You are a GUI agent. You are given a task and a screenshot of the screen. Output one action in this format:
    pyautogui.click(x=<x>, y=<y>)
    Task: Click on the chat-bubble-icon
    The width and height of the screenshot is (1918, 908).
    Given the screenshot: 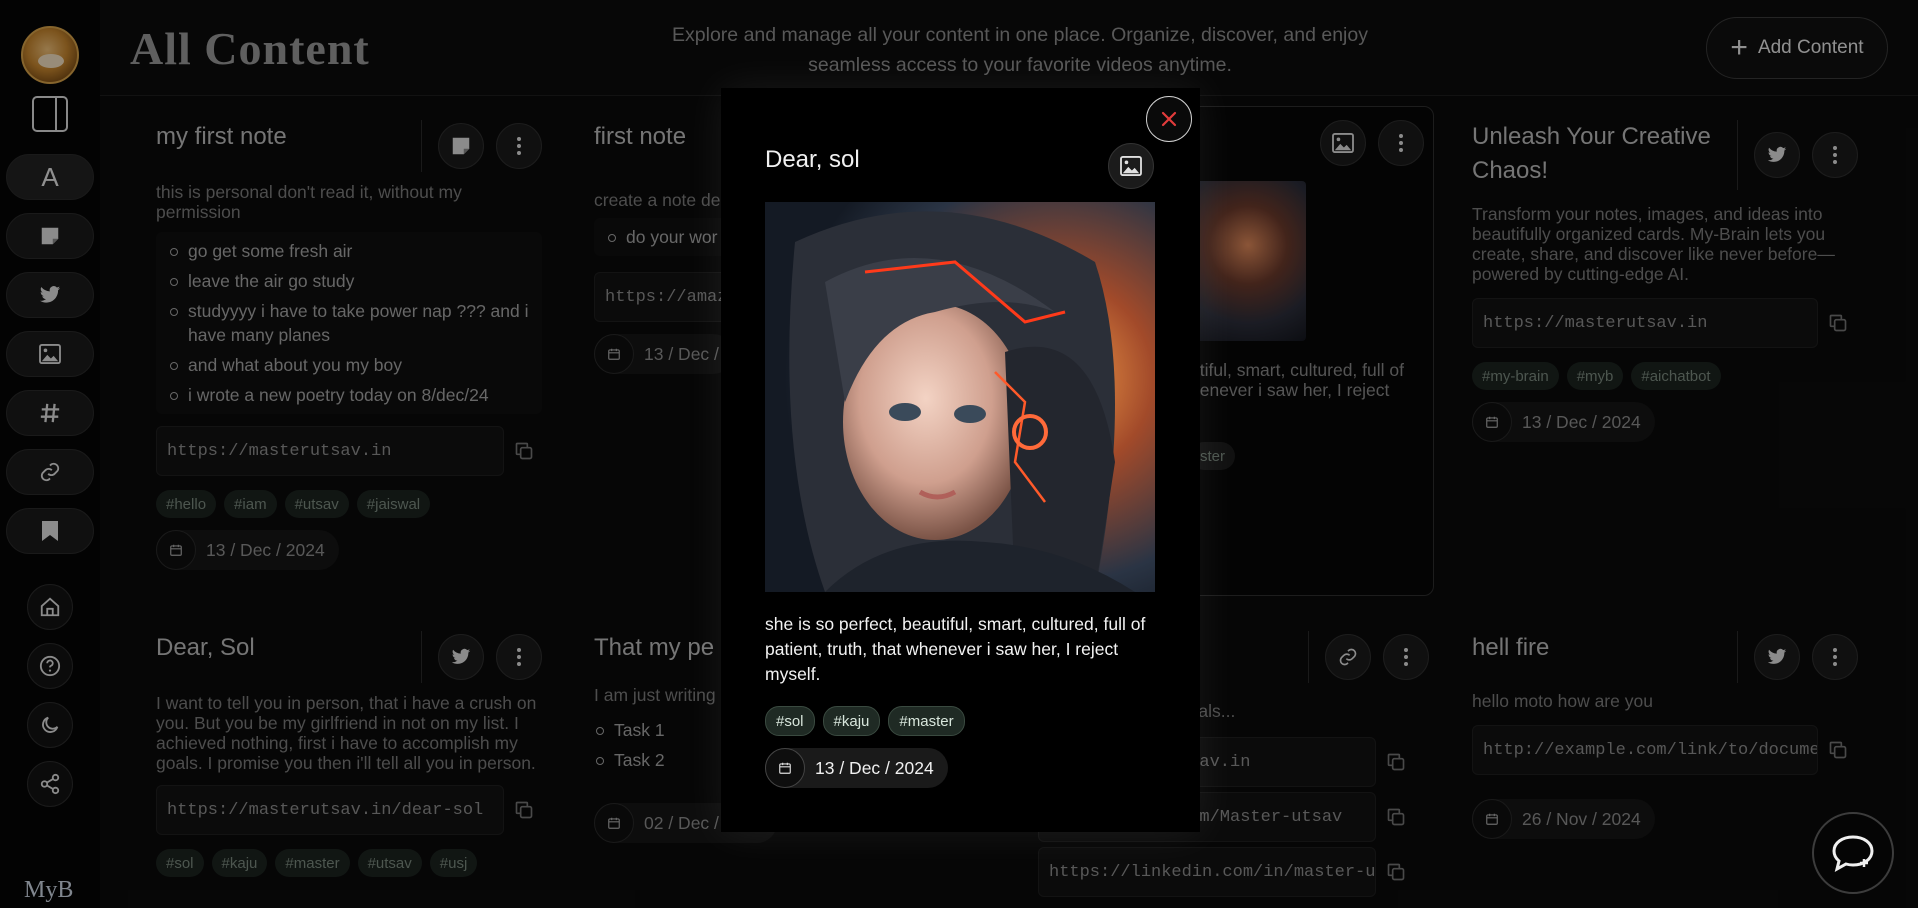 What is the action you would take?
    pyautogui.click(x=1853, y=853)
    